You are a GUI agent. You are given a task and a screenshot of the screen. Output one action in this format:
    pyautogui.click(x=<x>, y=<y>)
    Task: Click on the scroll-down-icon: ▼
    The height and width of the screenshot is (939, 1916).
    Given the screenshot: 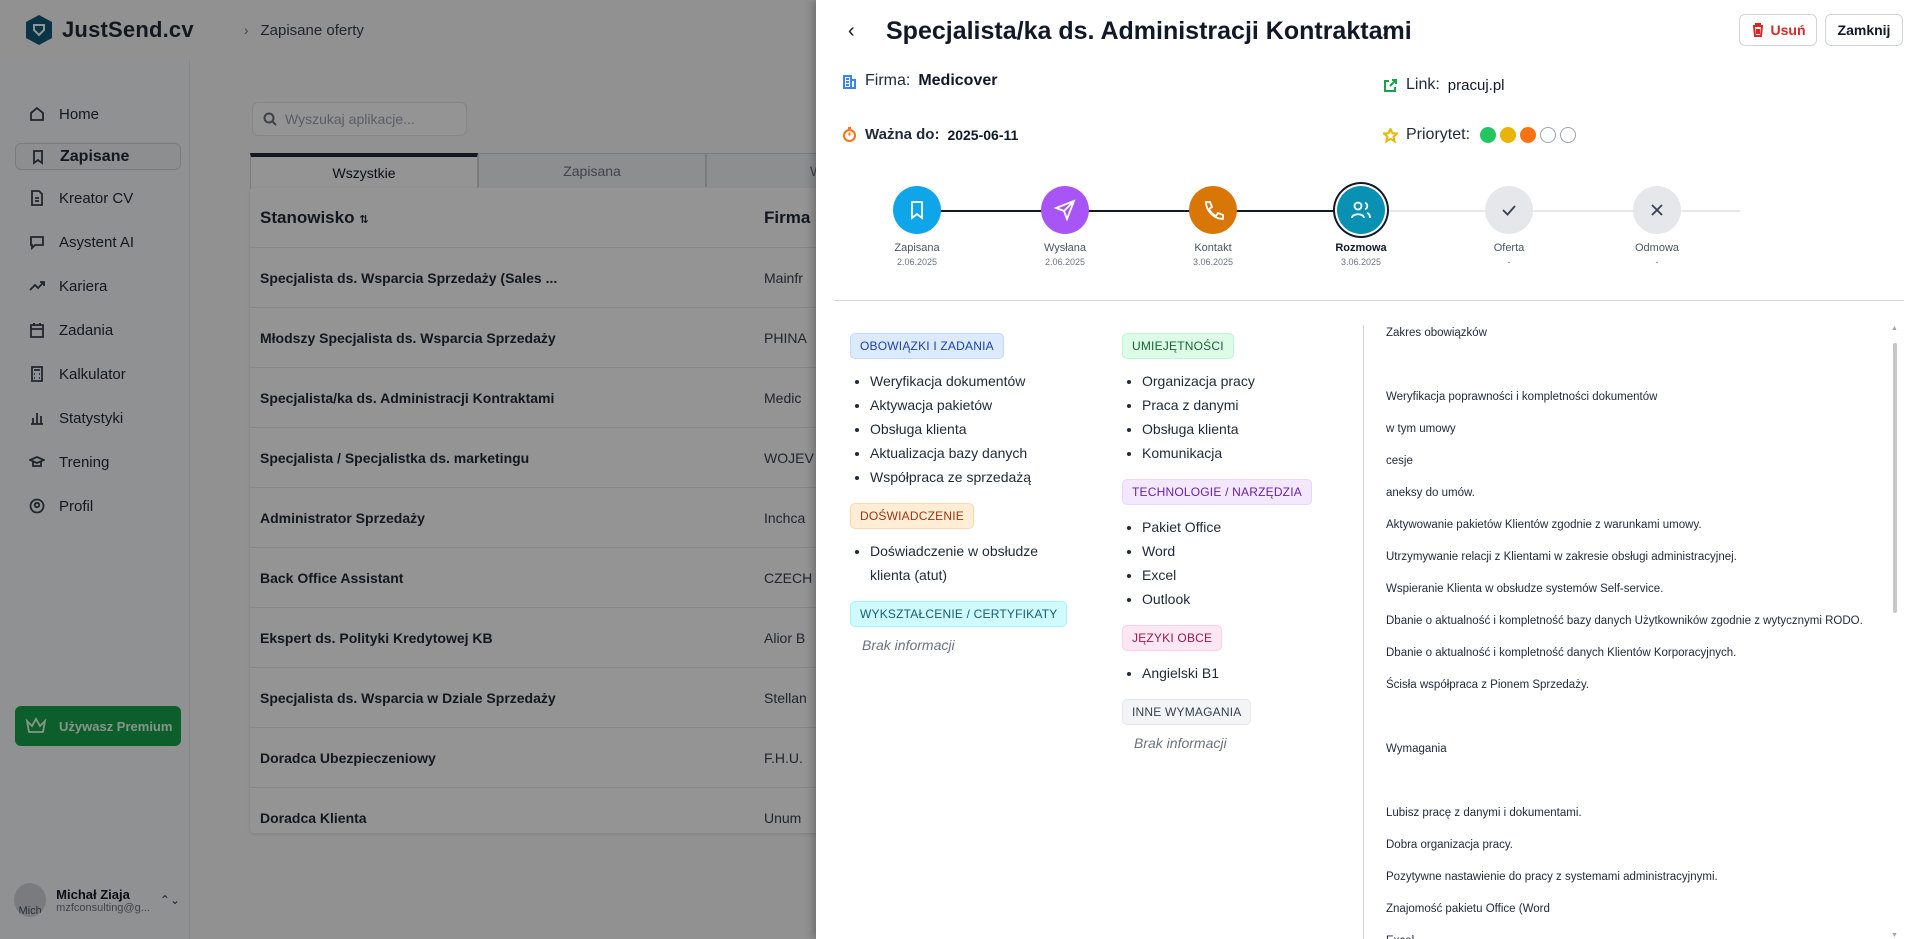 What is the action you would take?
    pyautogui.click(x=1894, y=935)
    